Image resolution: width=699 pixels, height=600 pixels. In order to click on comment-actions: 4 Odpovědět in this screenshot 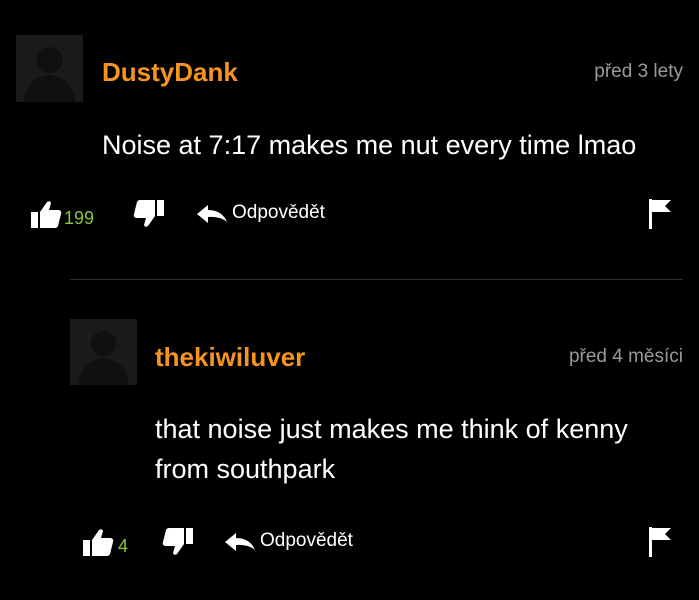, I will do `click(349, 541)`.